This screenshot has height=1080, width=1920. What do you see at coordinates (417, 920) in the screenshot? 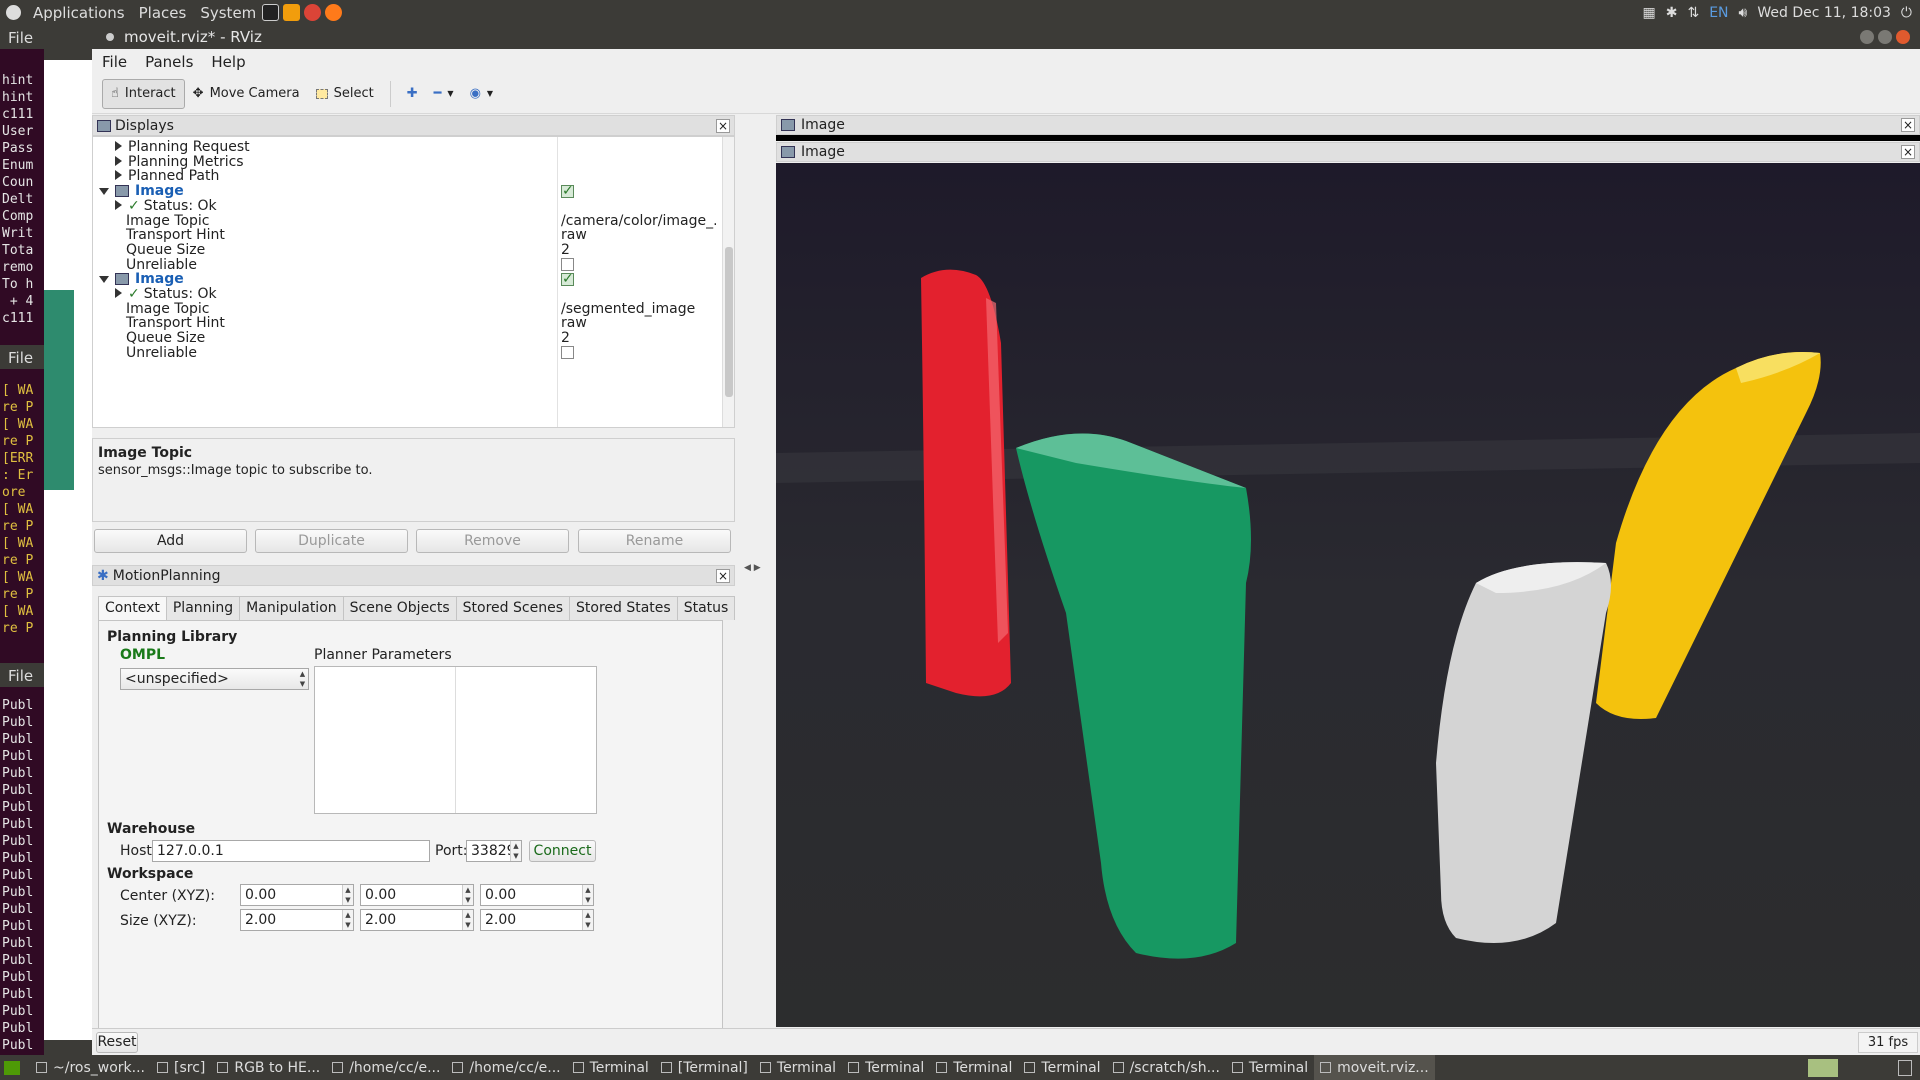
I see `size-y-stepper: 2.00 ▲ ▼` at bounding box center [417, 920].